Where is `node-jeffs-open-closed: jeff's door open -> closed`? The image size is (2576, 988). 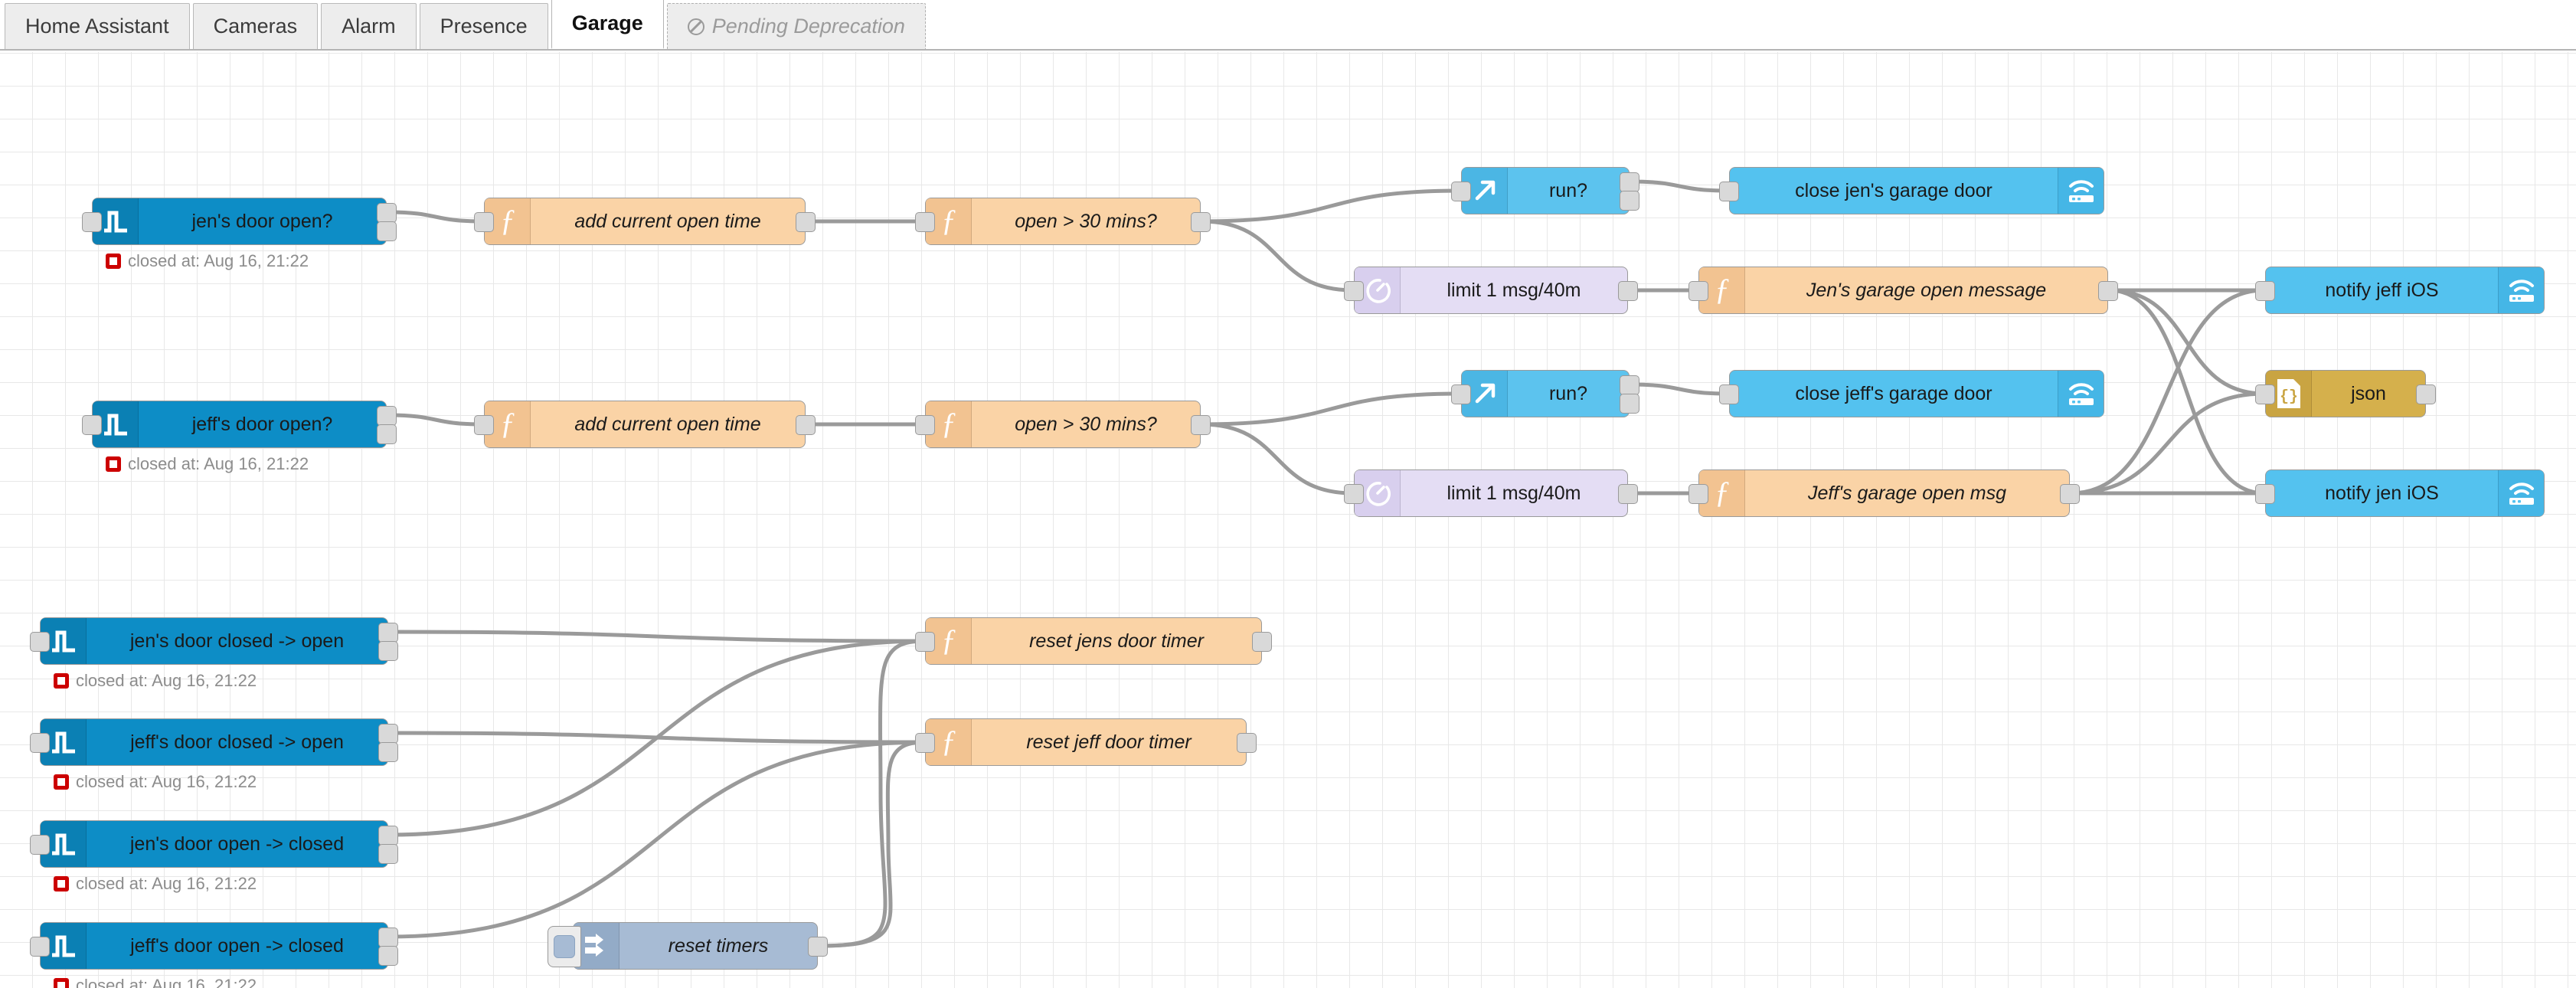 node-jeffs-open-closed: jeff's door open -> closed is located at coordinates (214, 946).